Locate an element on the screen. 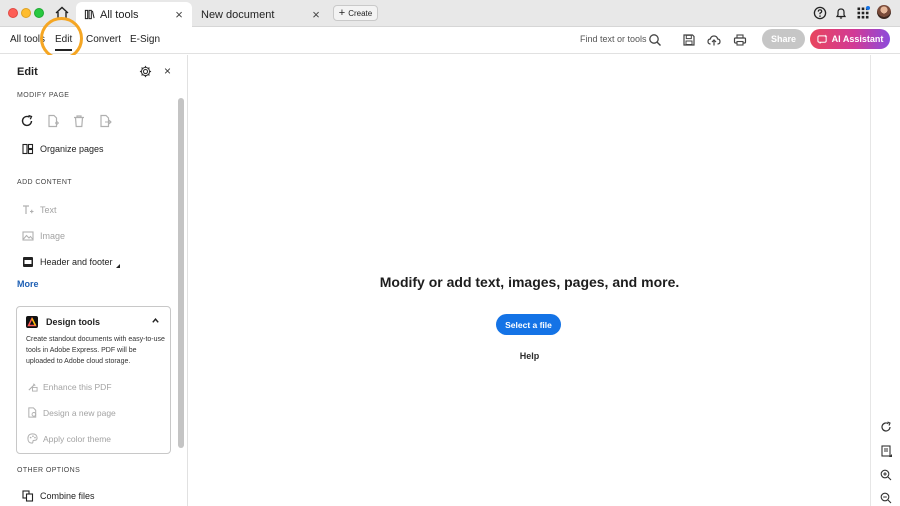 Image resolution: width=900 pixels, height=506 pixels. create-button: + Create is located at coordinates (355, 13).